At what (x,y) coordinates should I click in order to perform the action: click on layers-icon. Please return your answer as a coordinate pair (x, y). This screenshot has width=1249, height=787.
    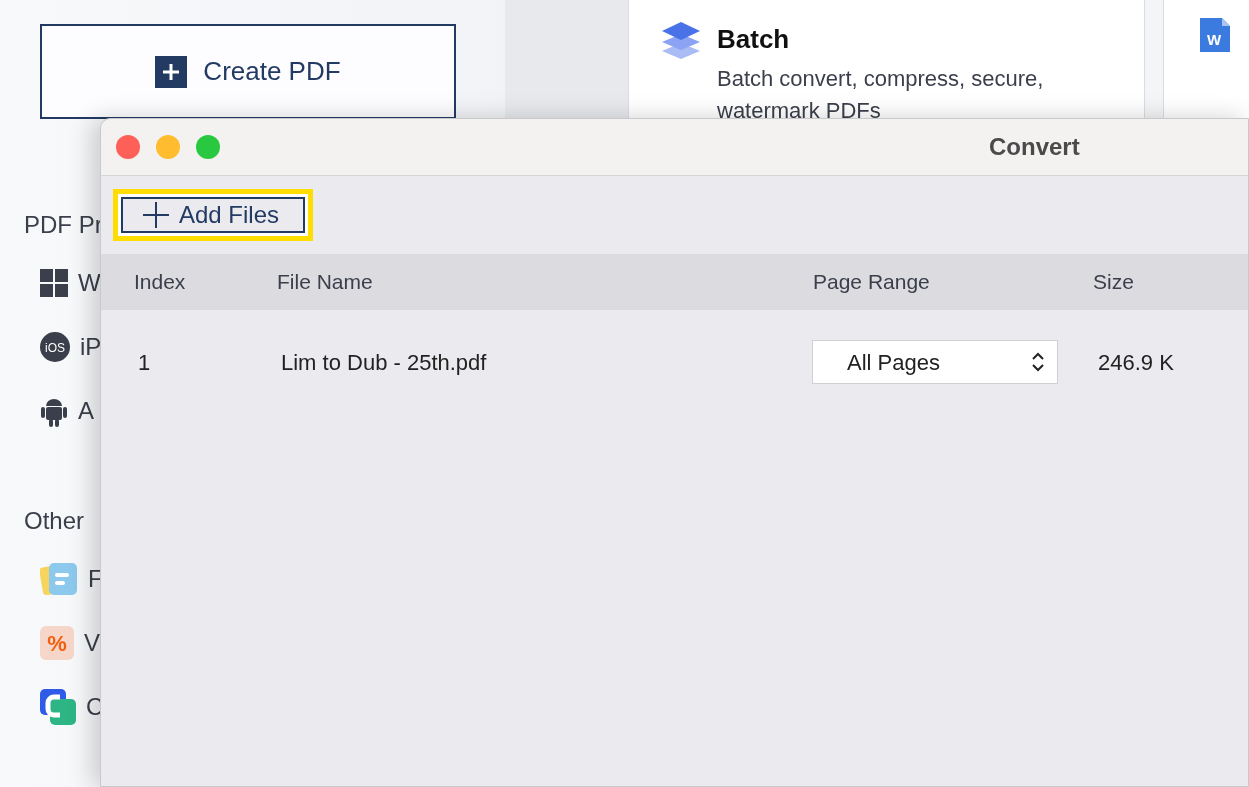
    Looking at the image, I should click on (681, 39).